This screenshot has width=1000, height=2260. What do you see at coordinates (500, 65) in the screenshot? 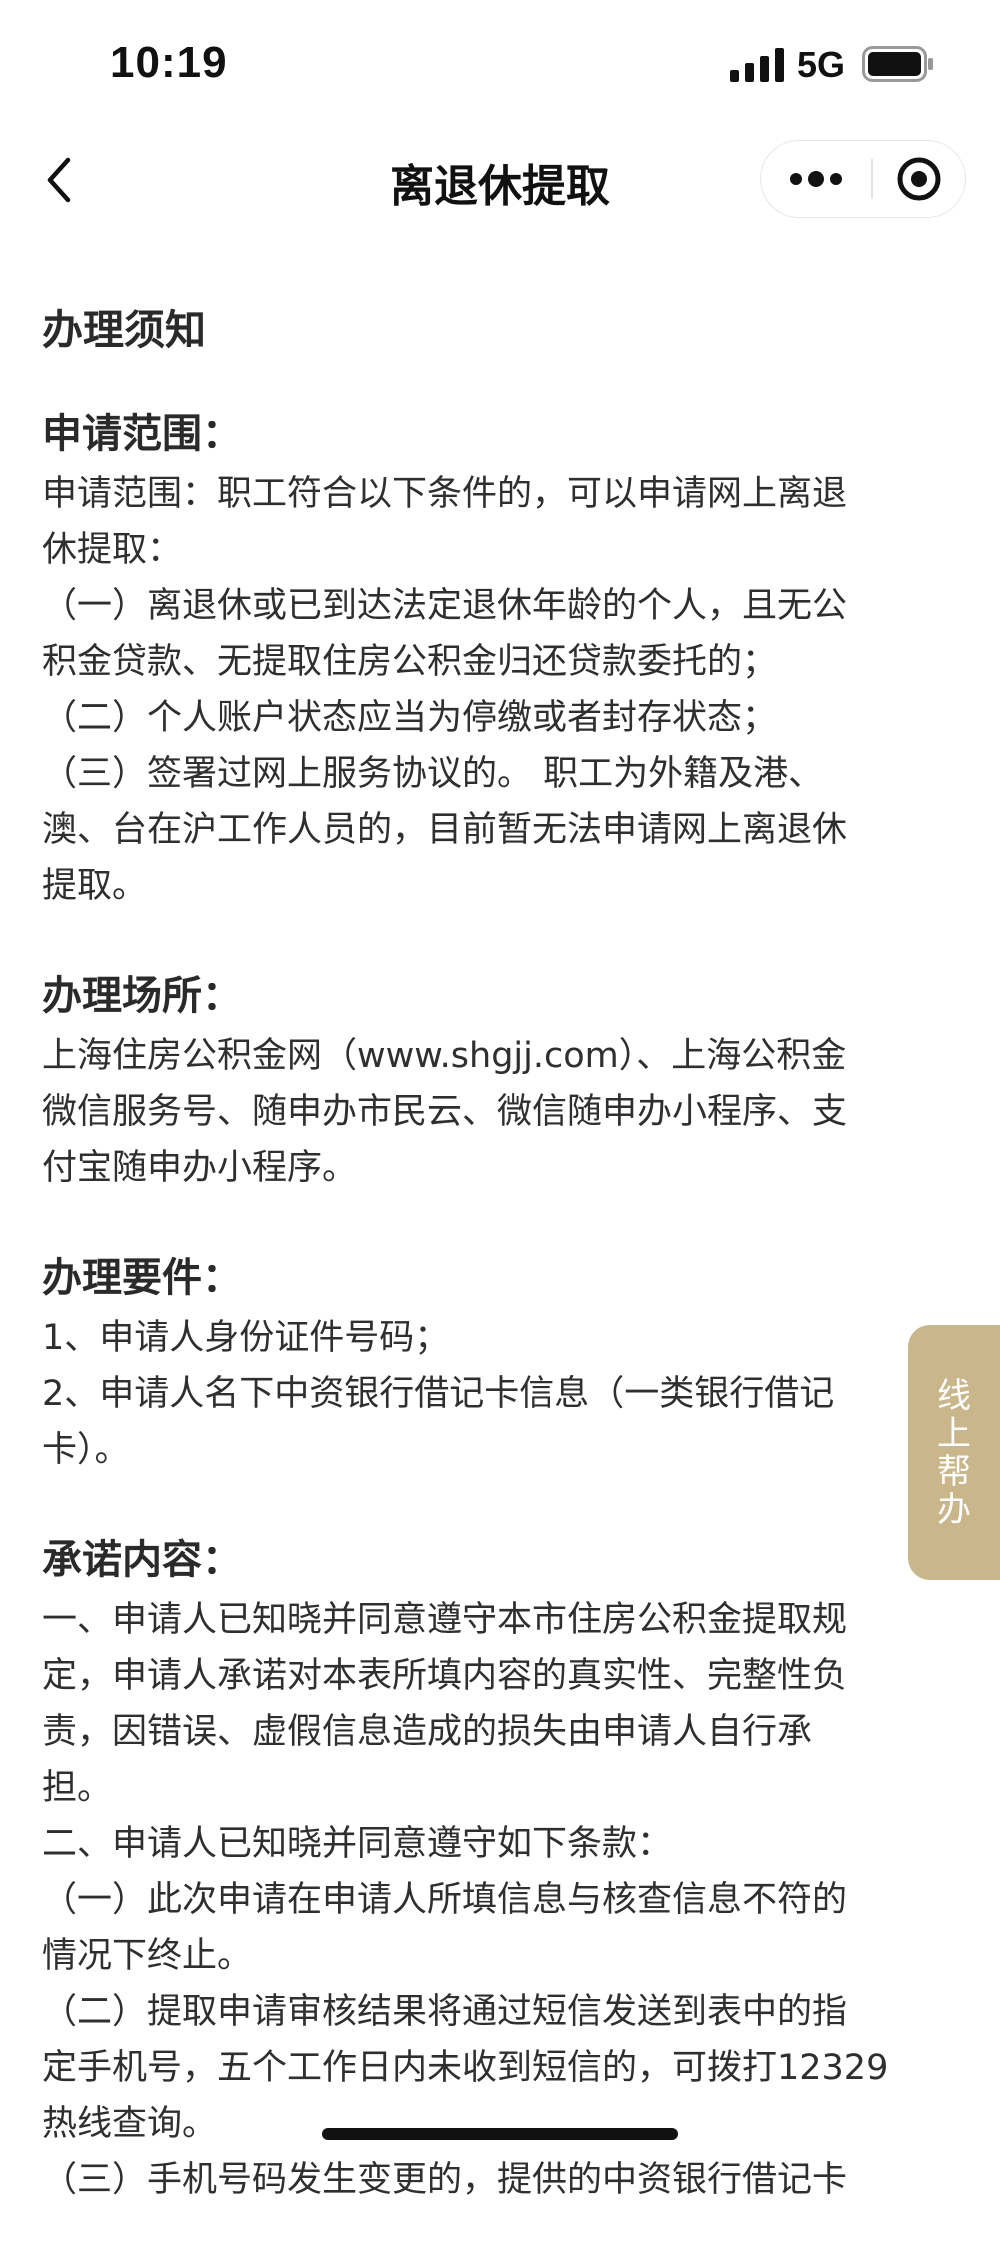
I see `status-bar: 10:19 5G` at bounding box center [500, 65].